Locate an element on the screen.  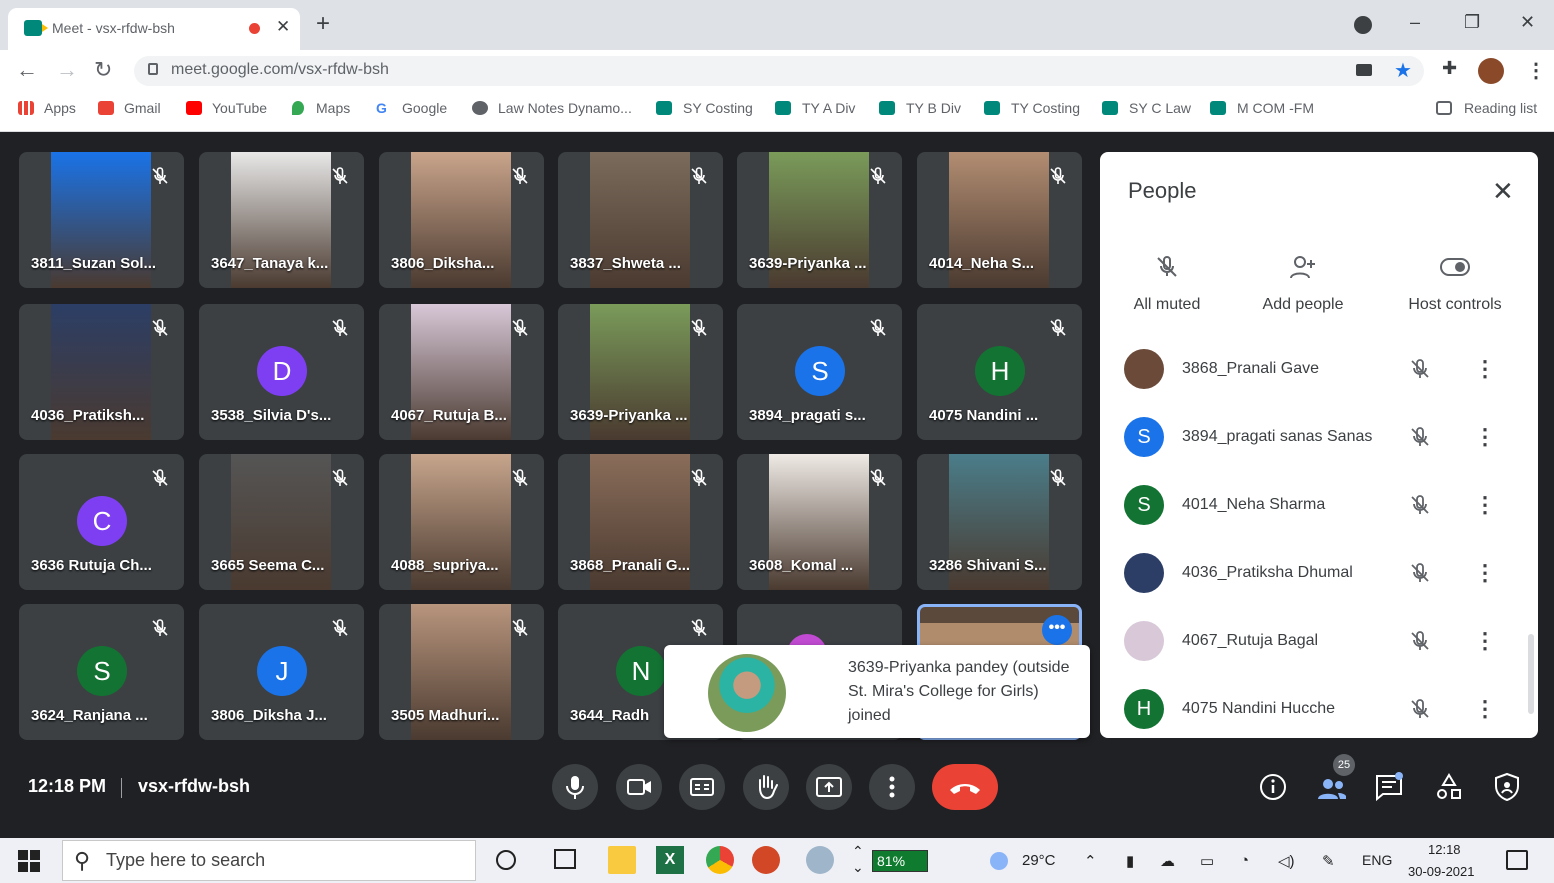
add-person-icon is located at coordinates (1303, 267).